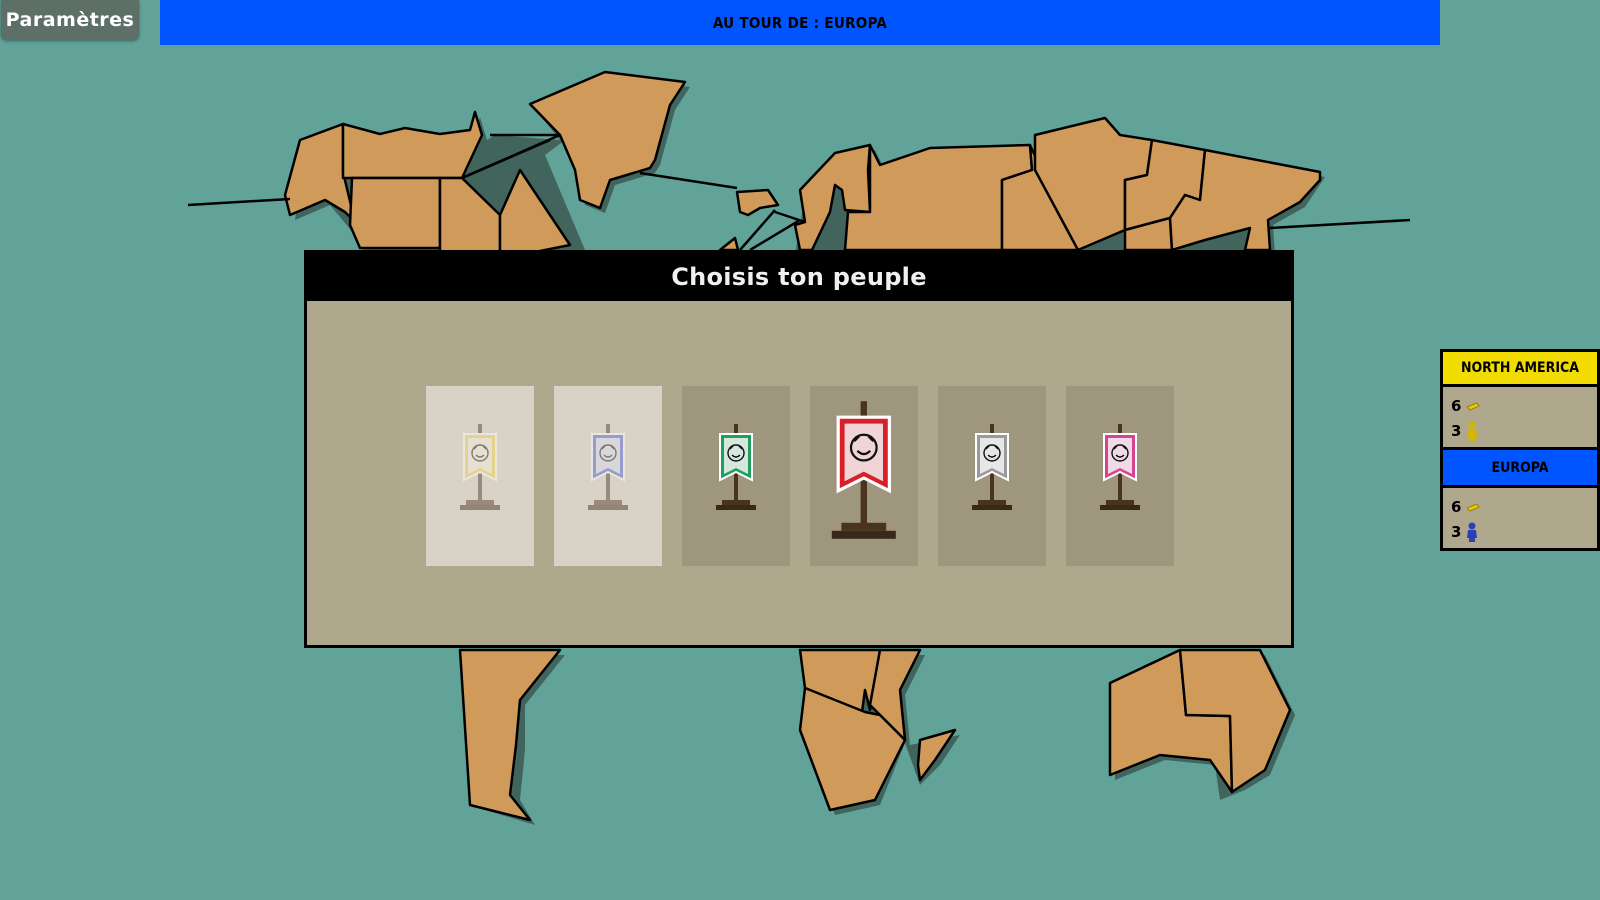 The height and width of the screenshot is (900, 1600). I want to click on people-card-bear, so click(736, 476).